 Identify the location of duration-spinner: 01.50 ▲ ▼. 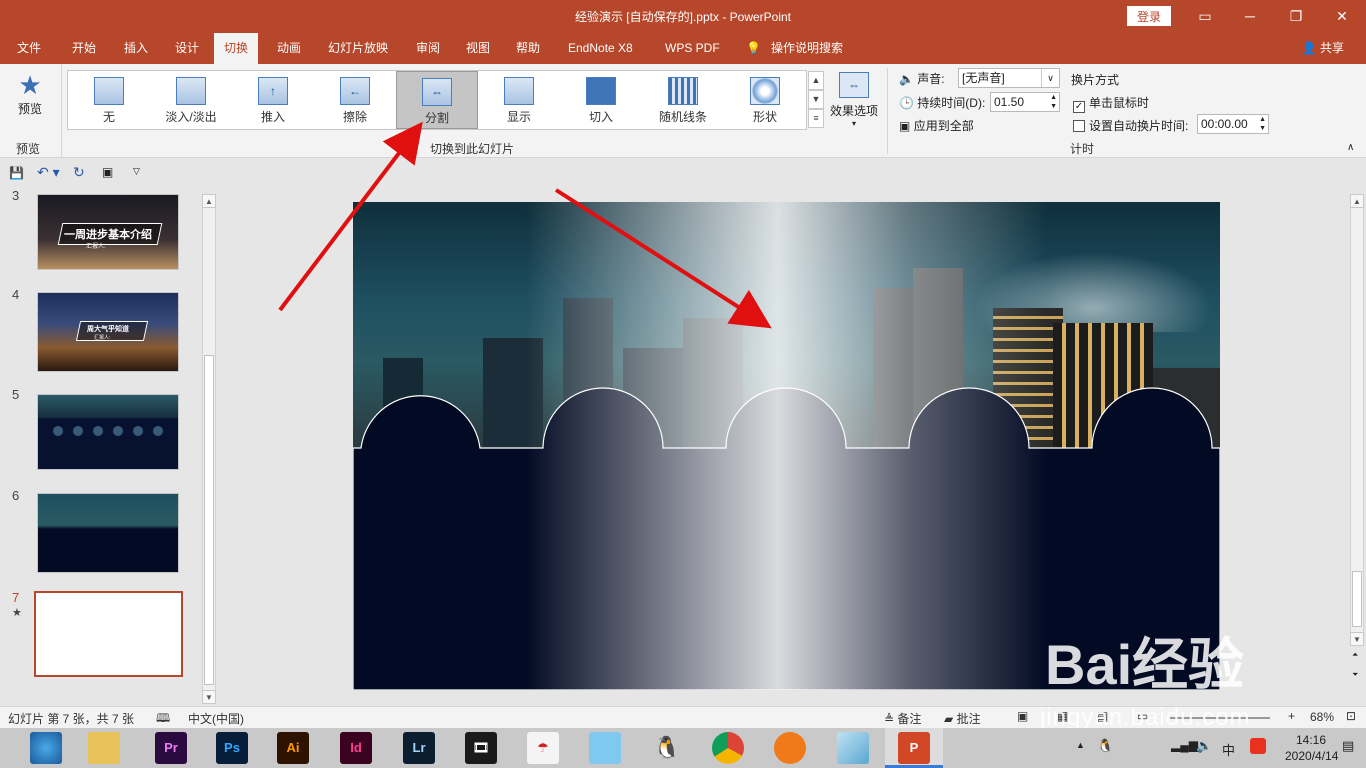
(1025, 102).